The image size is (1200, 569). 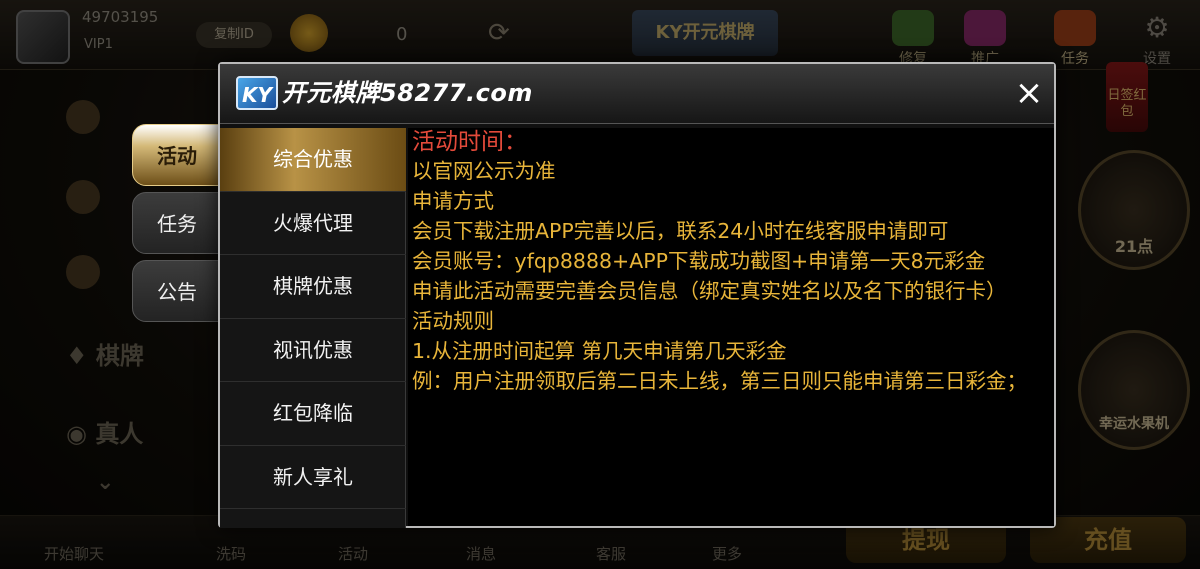 I want to click on brand-name: 开元棋牌58277.com, so click(x=407, y=93).